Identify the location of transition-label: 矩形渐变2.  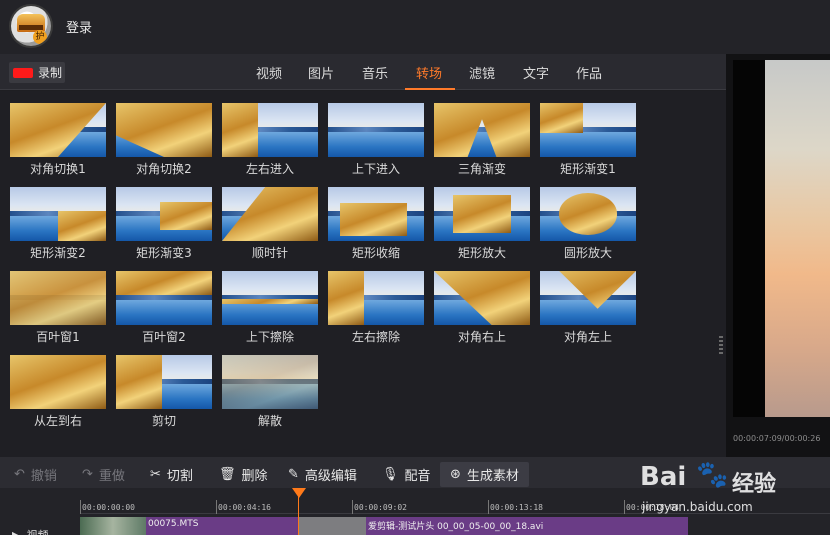
(58, 252).